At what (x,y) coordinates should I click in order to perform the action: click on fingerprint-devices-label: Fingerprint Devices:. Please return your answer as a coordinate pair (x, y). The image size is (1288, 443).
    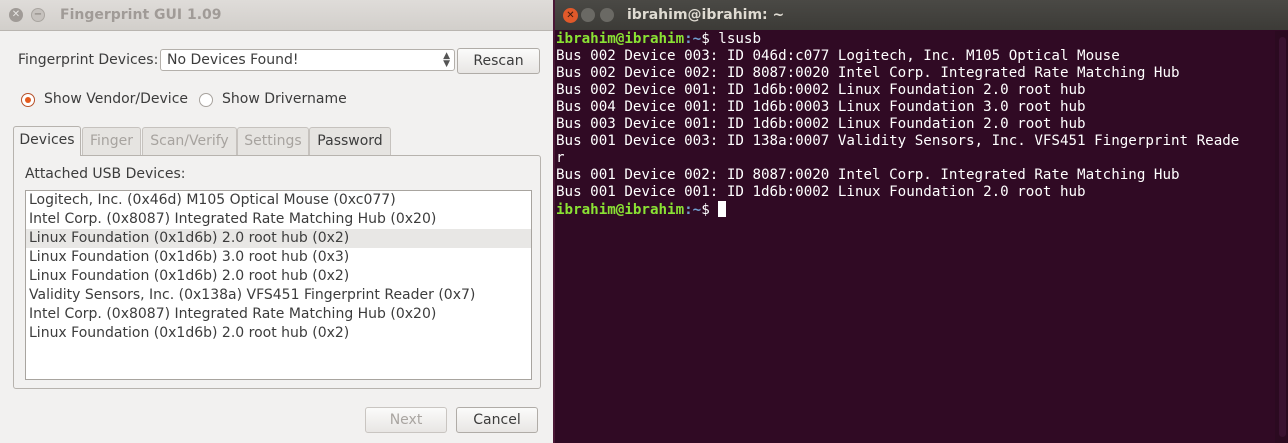
    Looking at the image, I should click on (88, 60).